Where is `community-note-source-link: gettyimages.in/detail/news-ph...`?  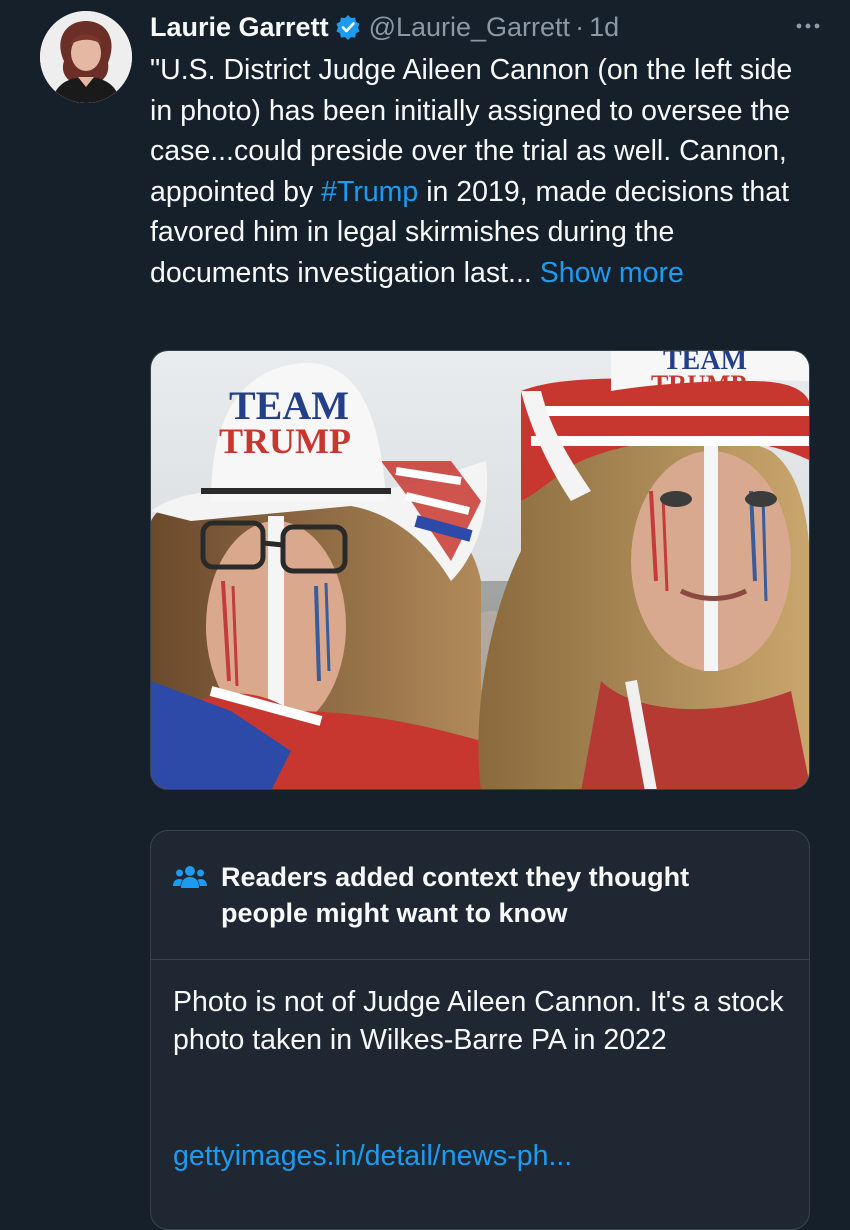
community-note-source-link: gettyimages.in/detail/news-ph... is located at coordinates (372, 1156).